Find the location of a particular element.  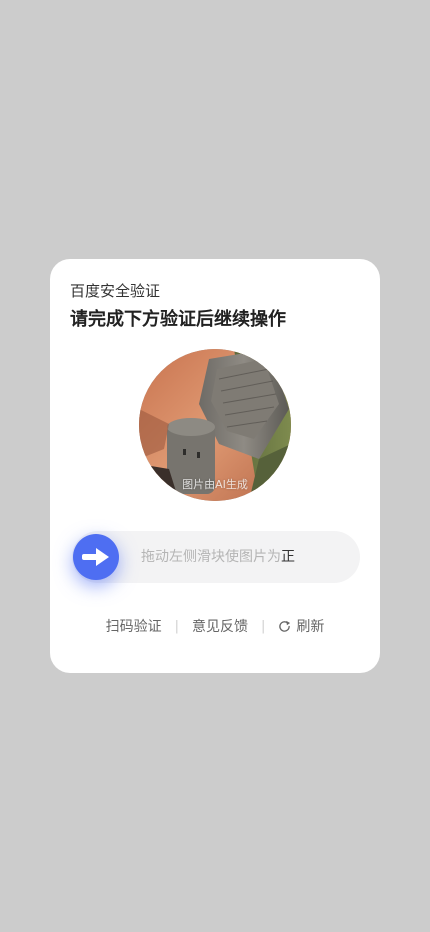

feedback-link: 意见反馈 is located at coordinates (220, 626).